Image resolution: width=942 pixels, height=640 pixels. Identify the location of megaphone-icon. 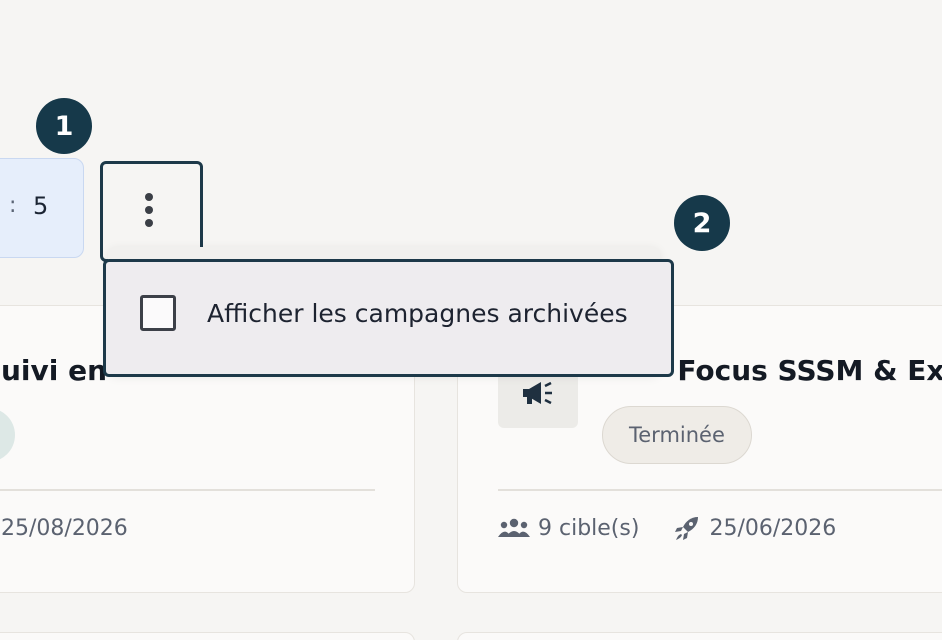
(537, 393).